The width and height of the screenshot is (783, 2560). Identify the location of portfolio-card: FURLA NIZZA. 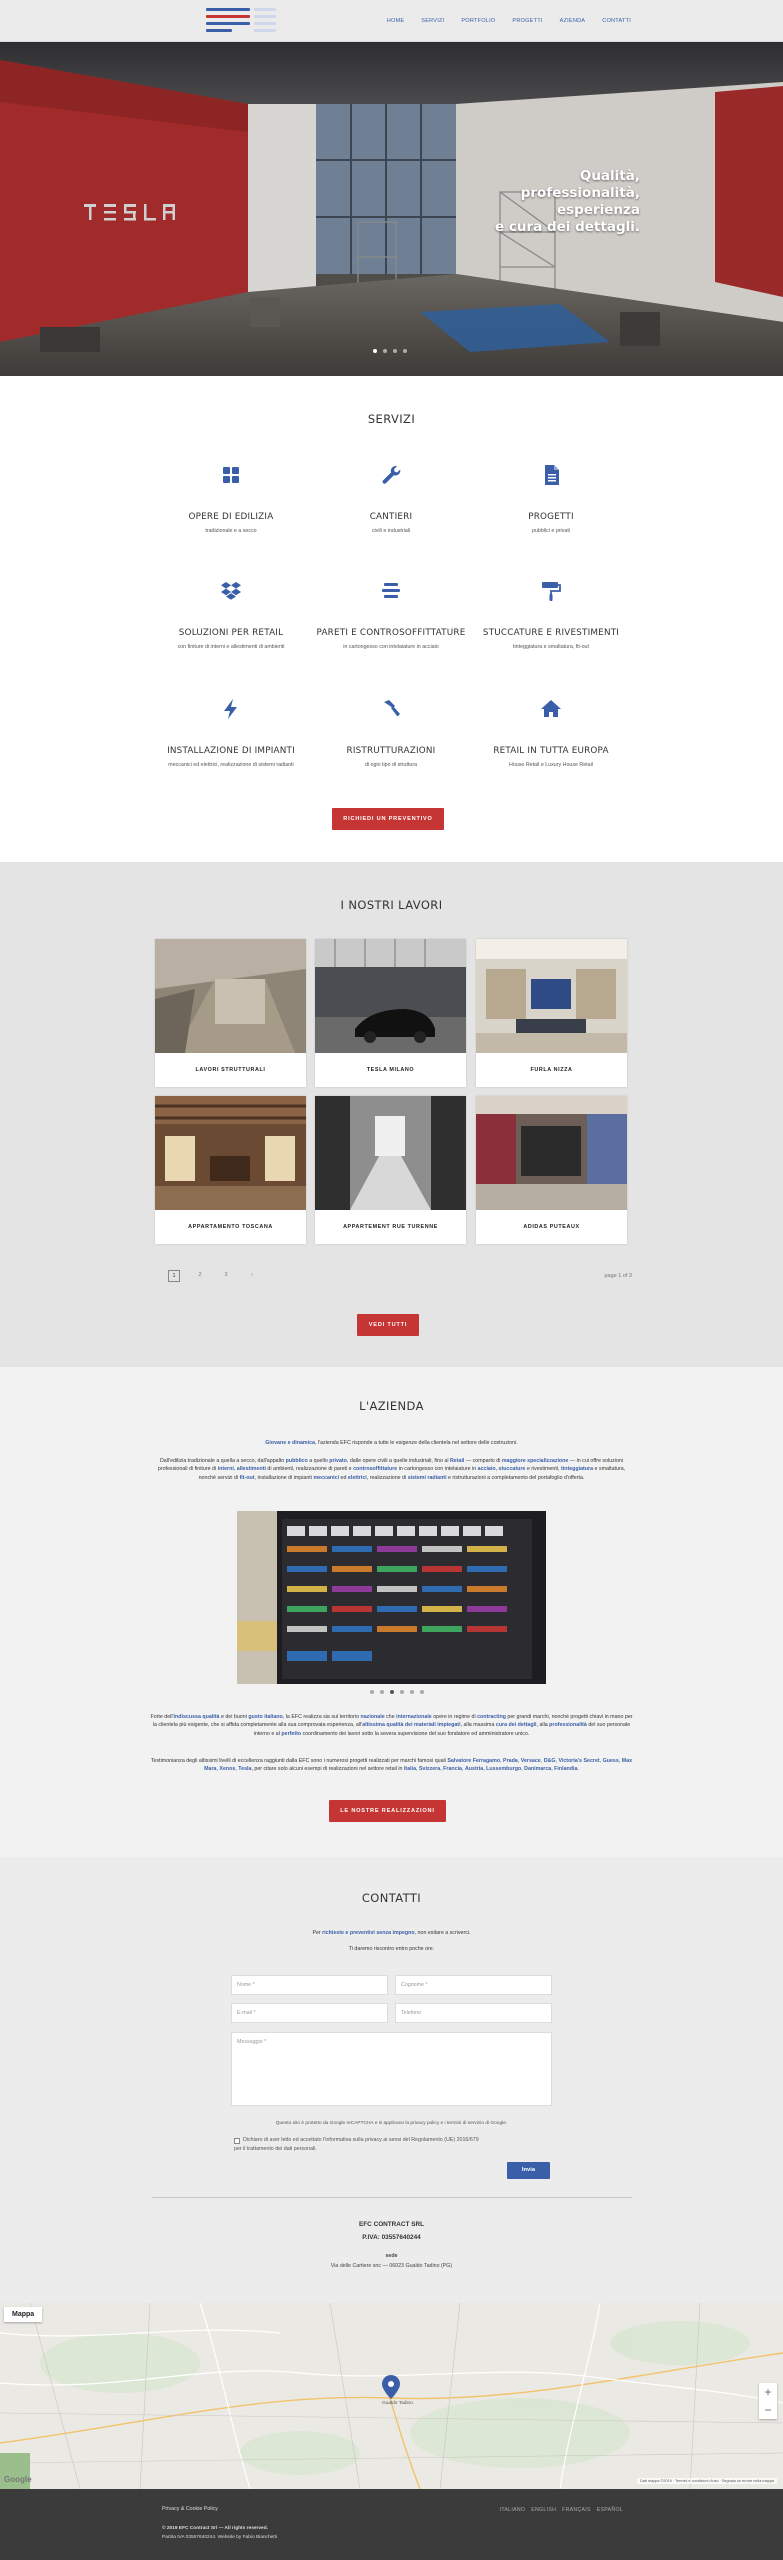
(551, 1013).